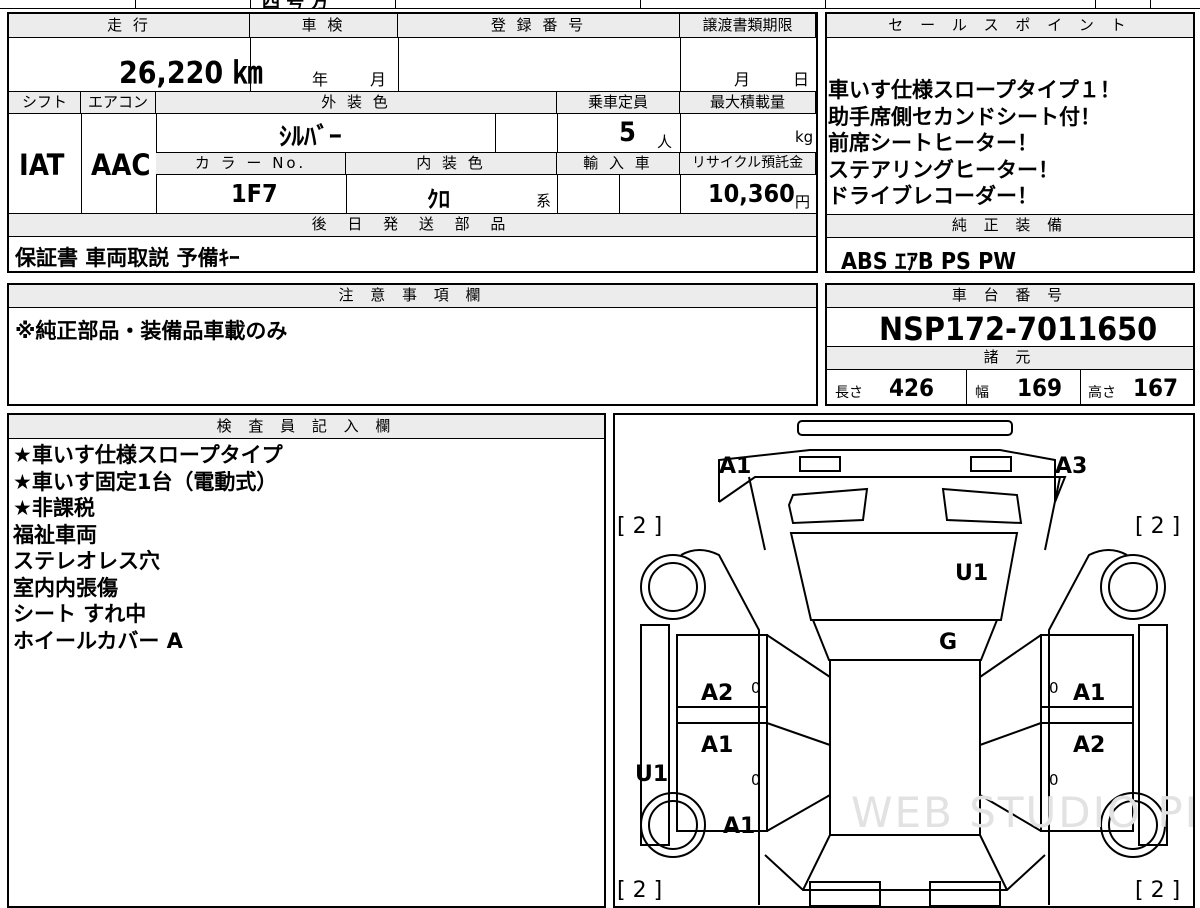 This screenshot has height=908, width=1200. Describe the element at coordinates (191, 73) in the screenshot. I see `mileage-value: 26,220 ㎞` at that location.